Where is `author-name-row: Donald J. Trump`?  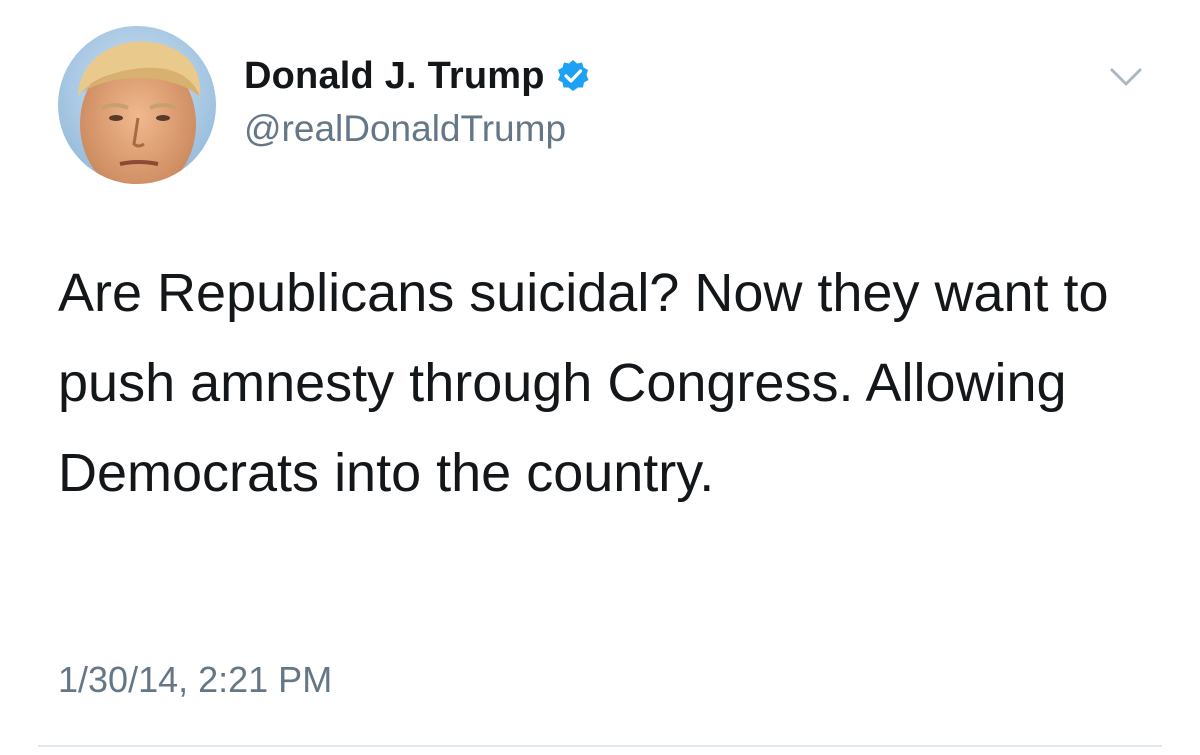
author-name-row: Donald J. Trump is located at coordinates (417, 76).